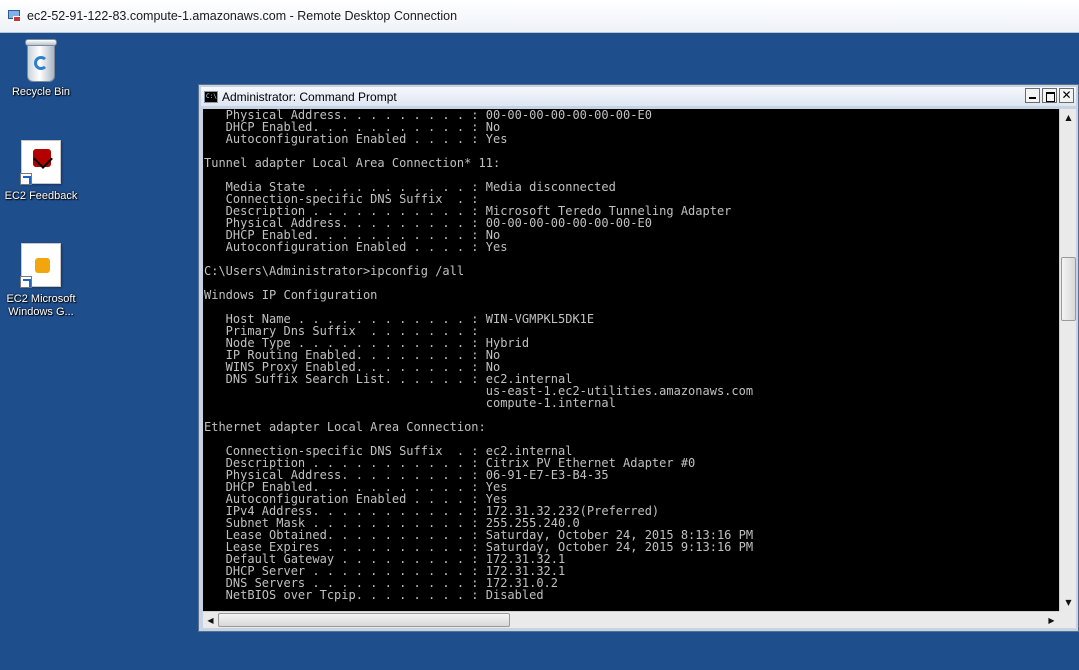 Image resolution: width=1079 pixels, height=670 pixels. What do you see at coordinates (638, 96) in the screenshot?
I see `cmd-titlebar: C:\ Administrator: Command Prompt ✕` at bounding box center [638, 96].